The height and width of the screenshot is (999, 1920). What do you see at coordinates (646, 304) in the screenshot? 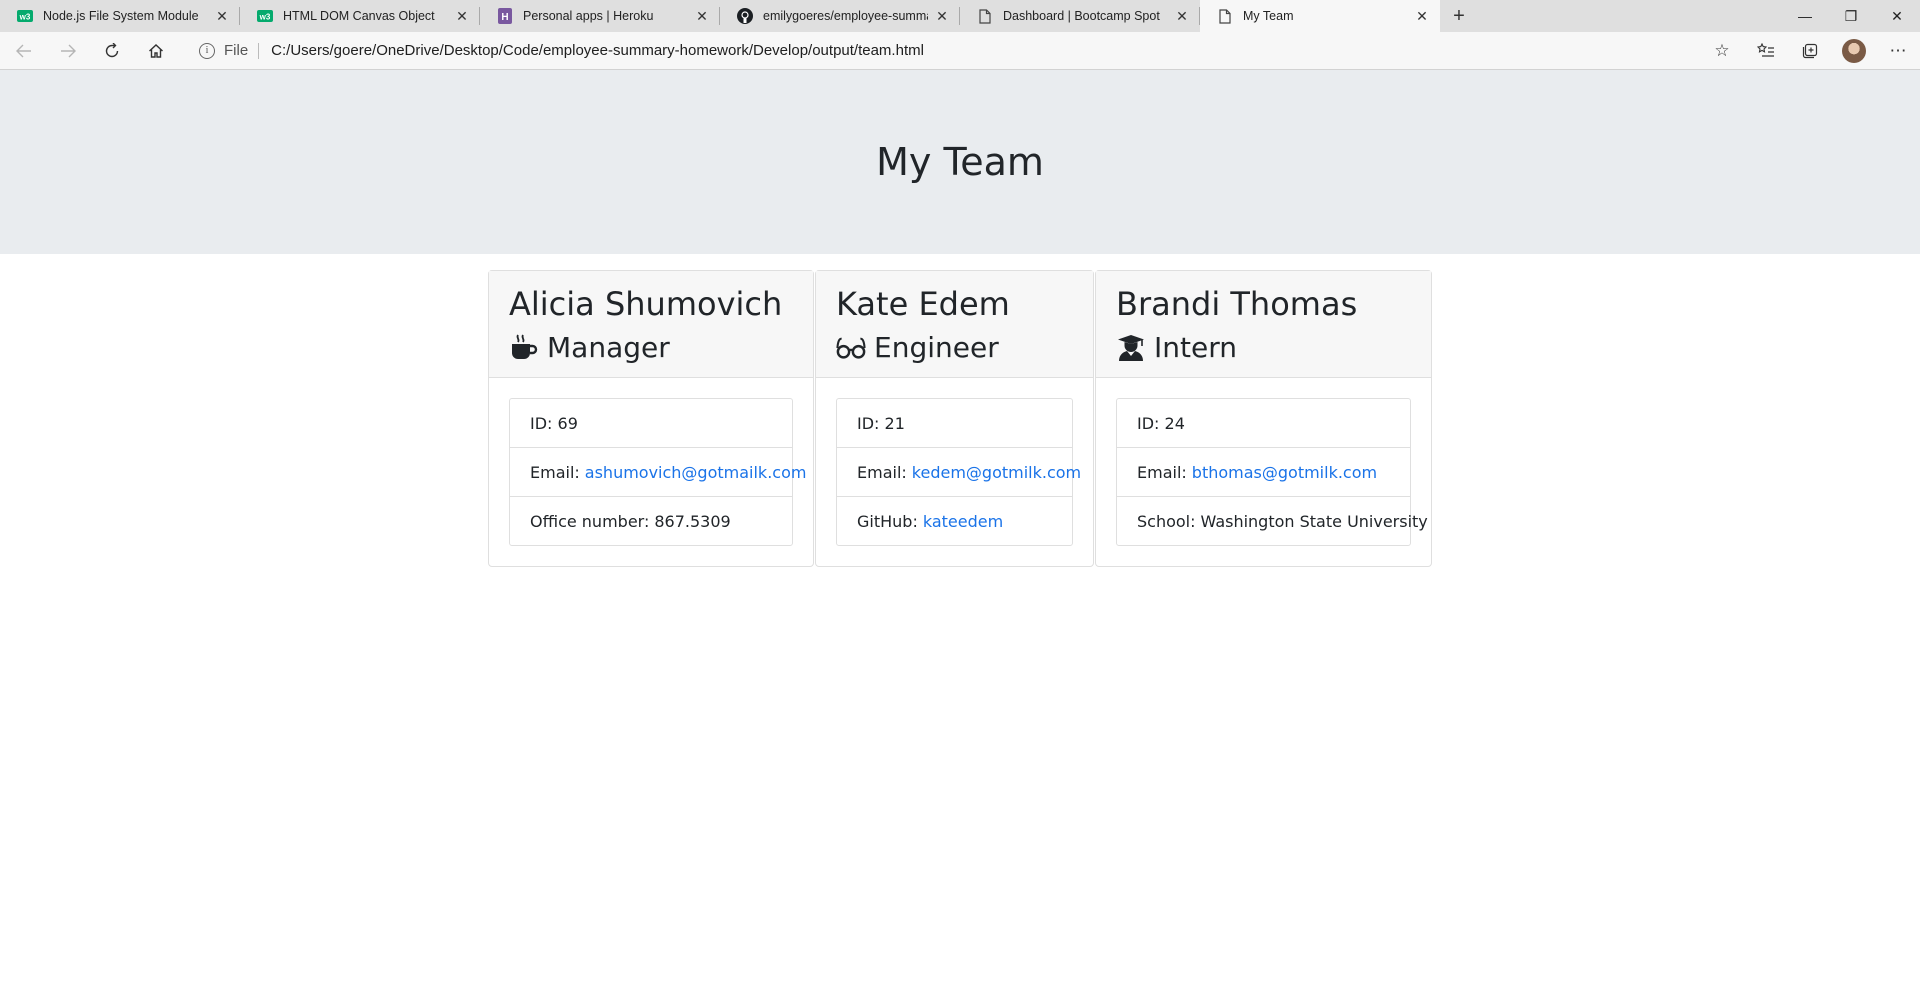
I see `employee-name: Alicia Shumovich` at bounding box center [646, 304].